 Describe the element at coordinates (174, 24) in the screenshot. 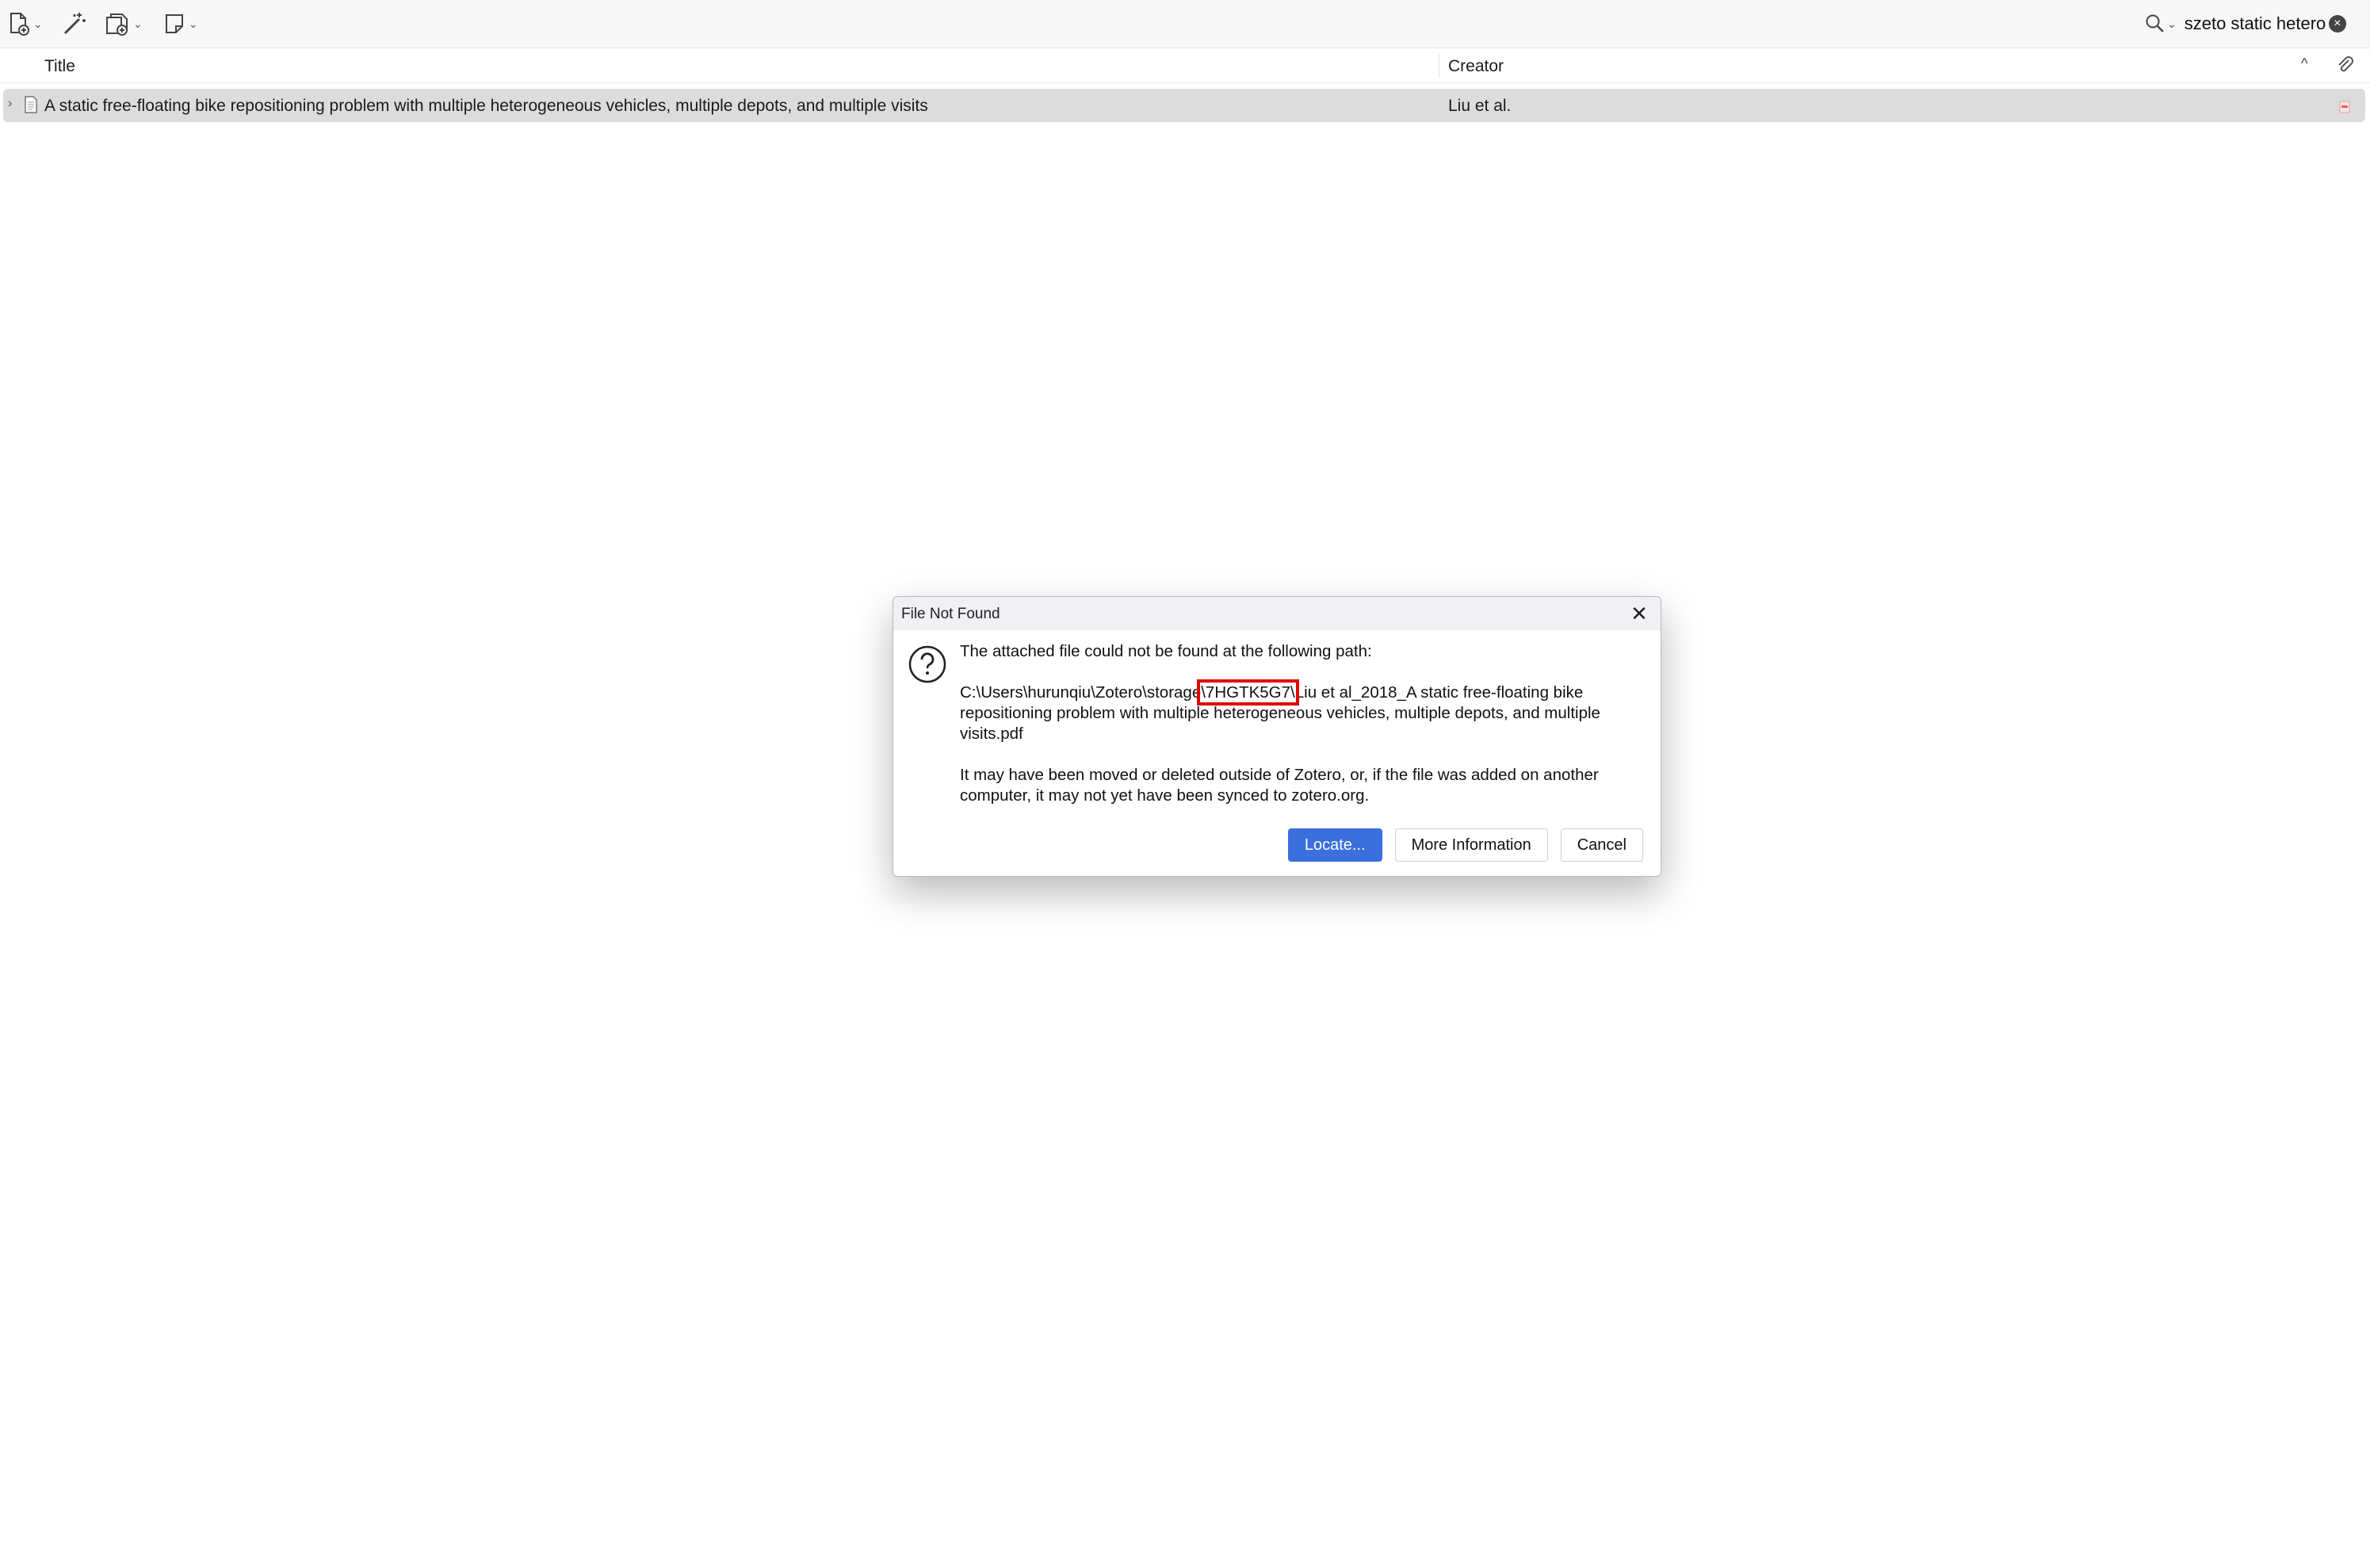

I see `new-note-icon` at that location.